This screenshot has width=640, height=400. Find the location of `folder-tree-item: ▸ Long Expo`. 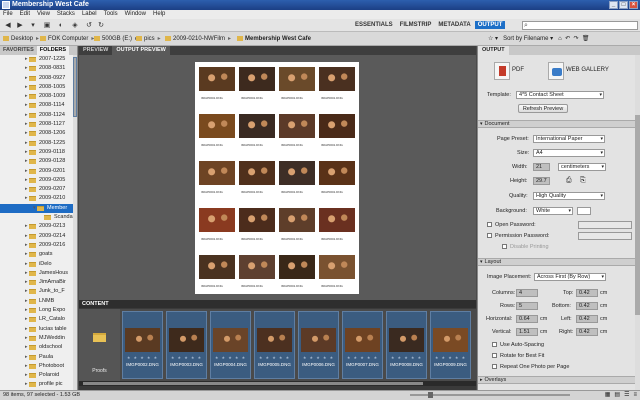

folder-tree-item: ▸ Long Expo is located at coordinates (38, 310).